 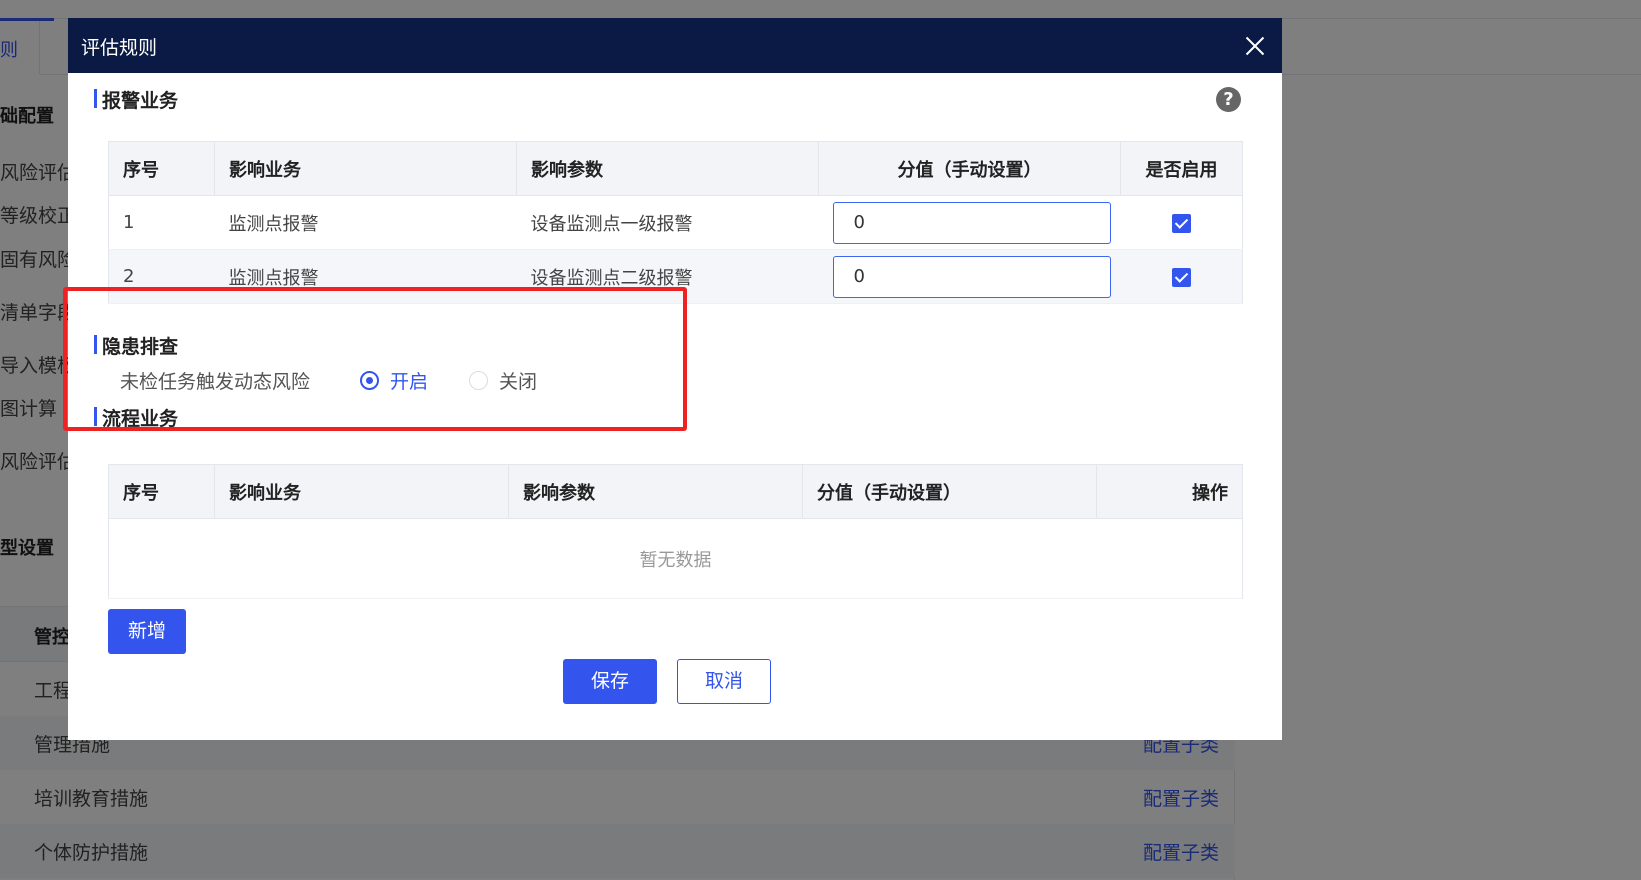 I want to click on alert-section-title: 报警业务, so click(x=136, y=99).